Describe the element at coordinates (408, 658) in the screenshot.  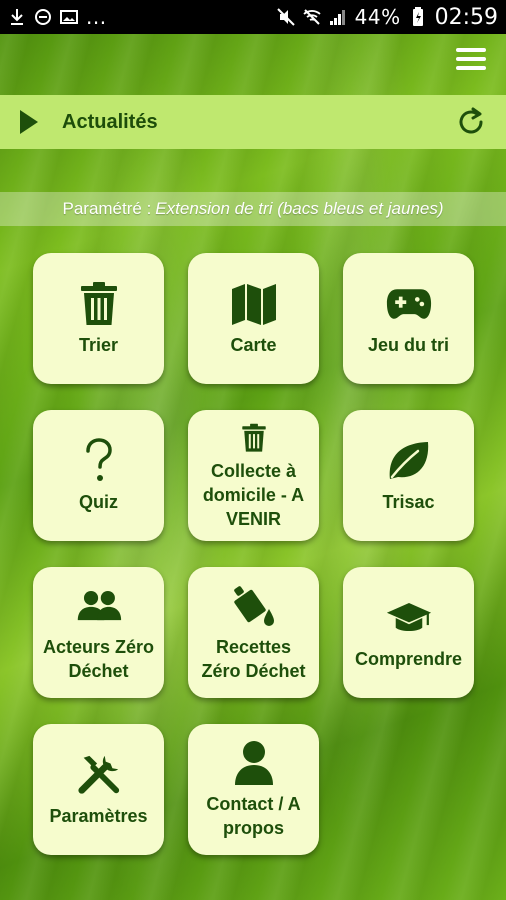
I see `tile-label: Comprendre` at that location.